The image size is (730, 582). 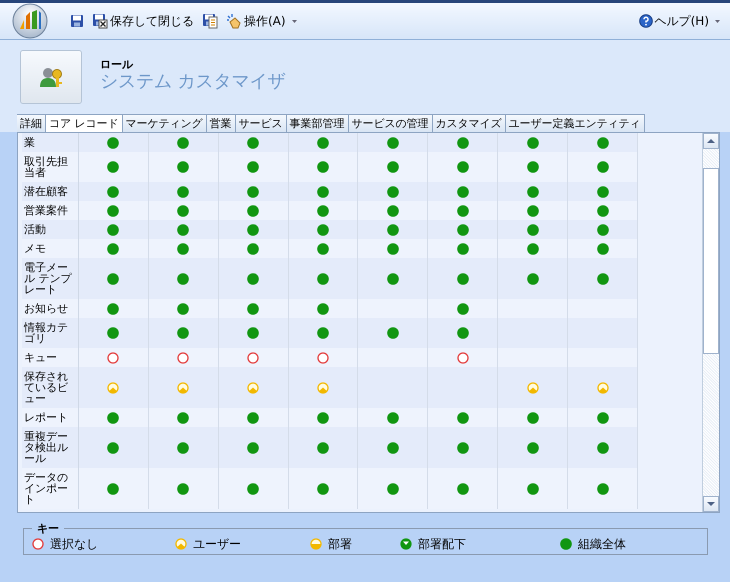 What do you see at coordinates (717, 21) in the screenshot?
I see `caret-icon` at bounding box center [717, 21].